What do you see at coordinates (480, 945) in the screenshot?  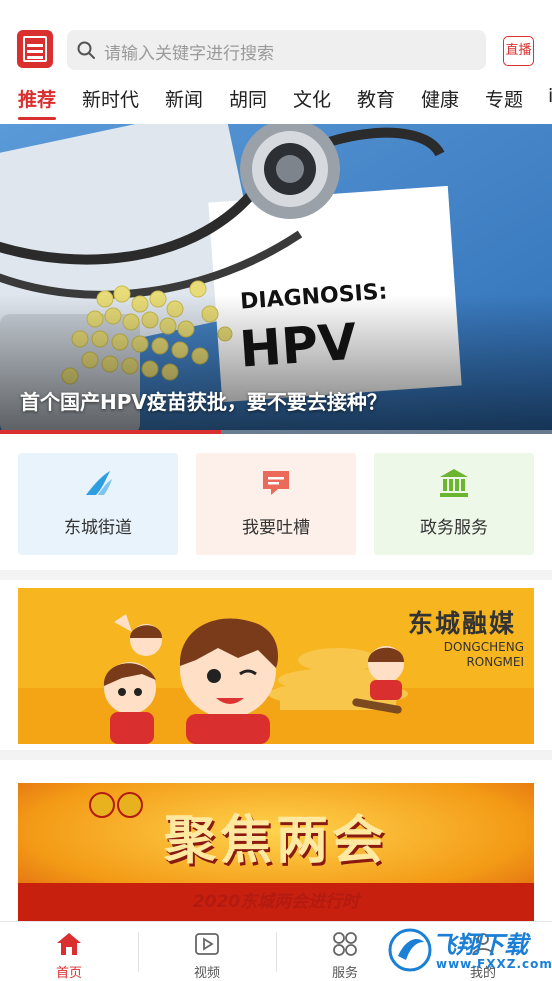 I see `watermark-text: 飞翔下载` at bounding box center [480, 945].